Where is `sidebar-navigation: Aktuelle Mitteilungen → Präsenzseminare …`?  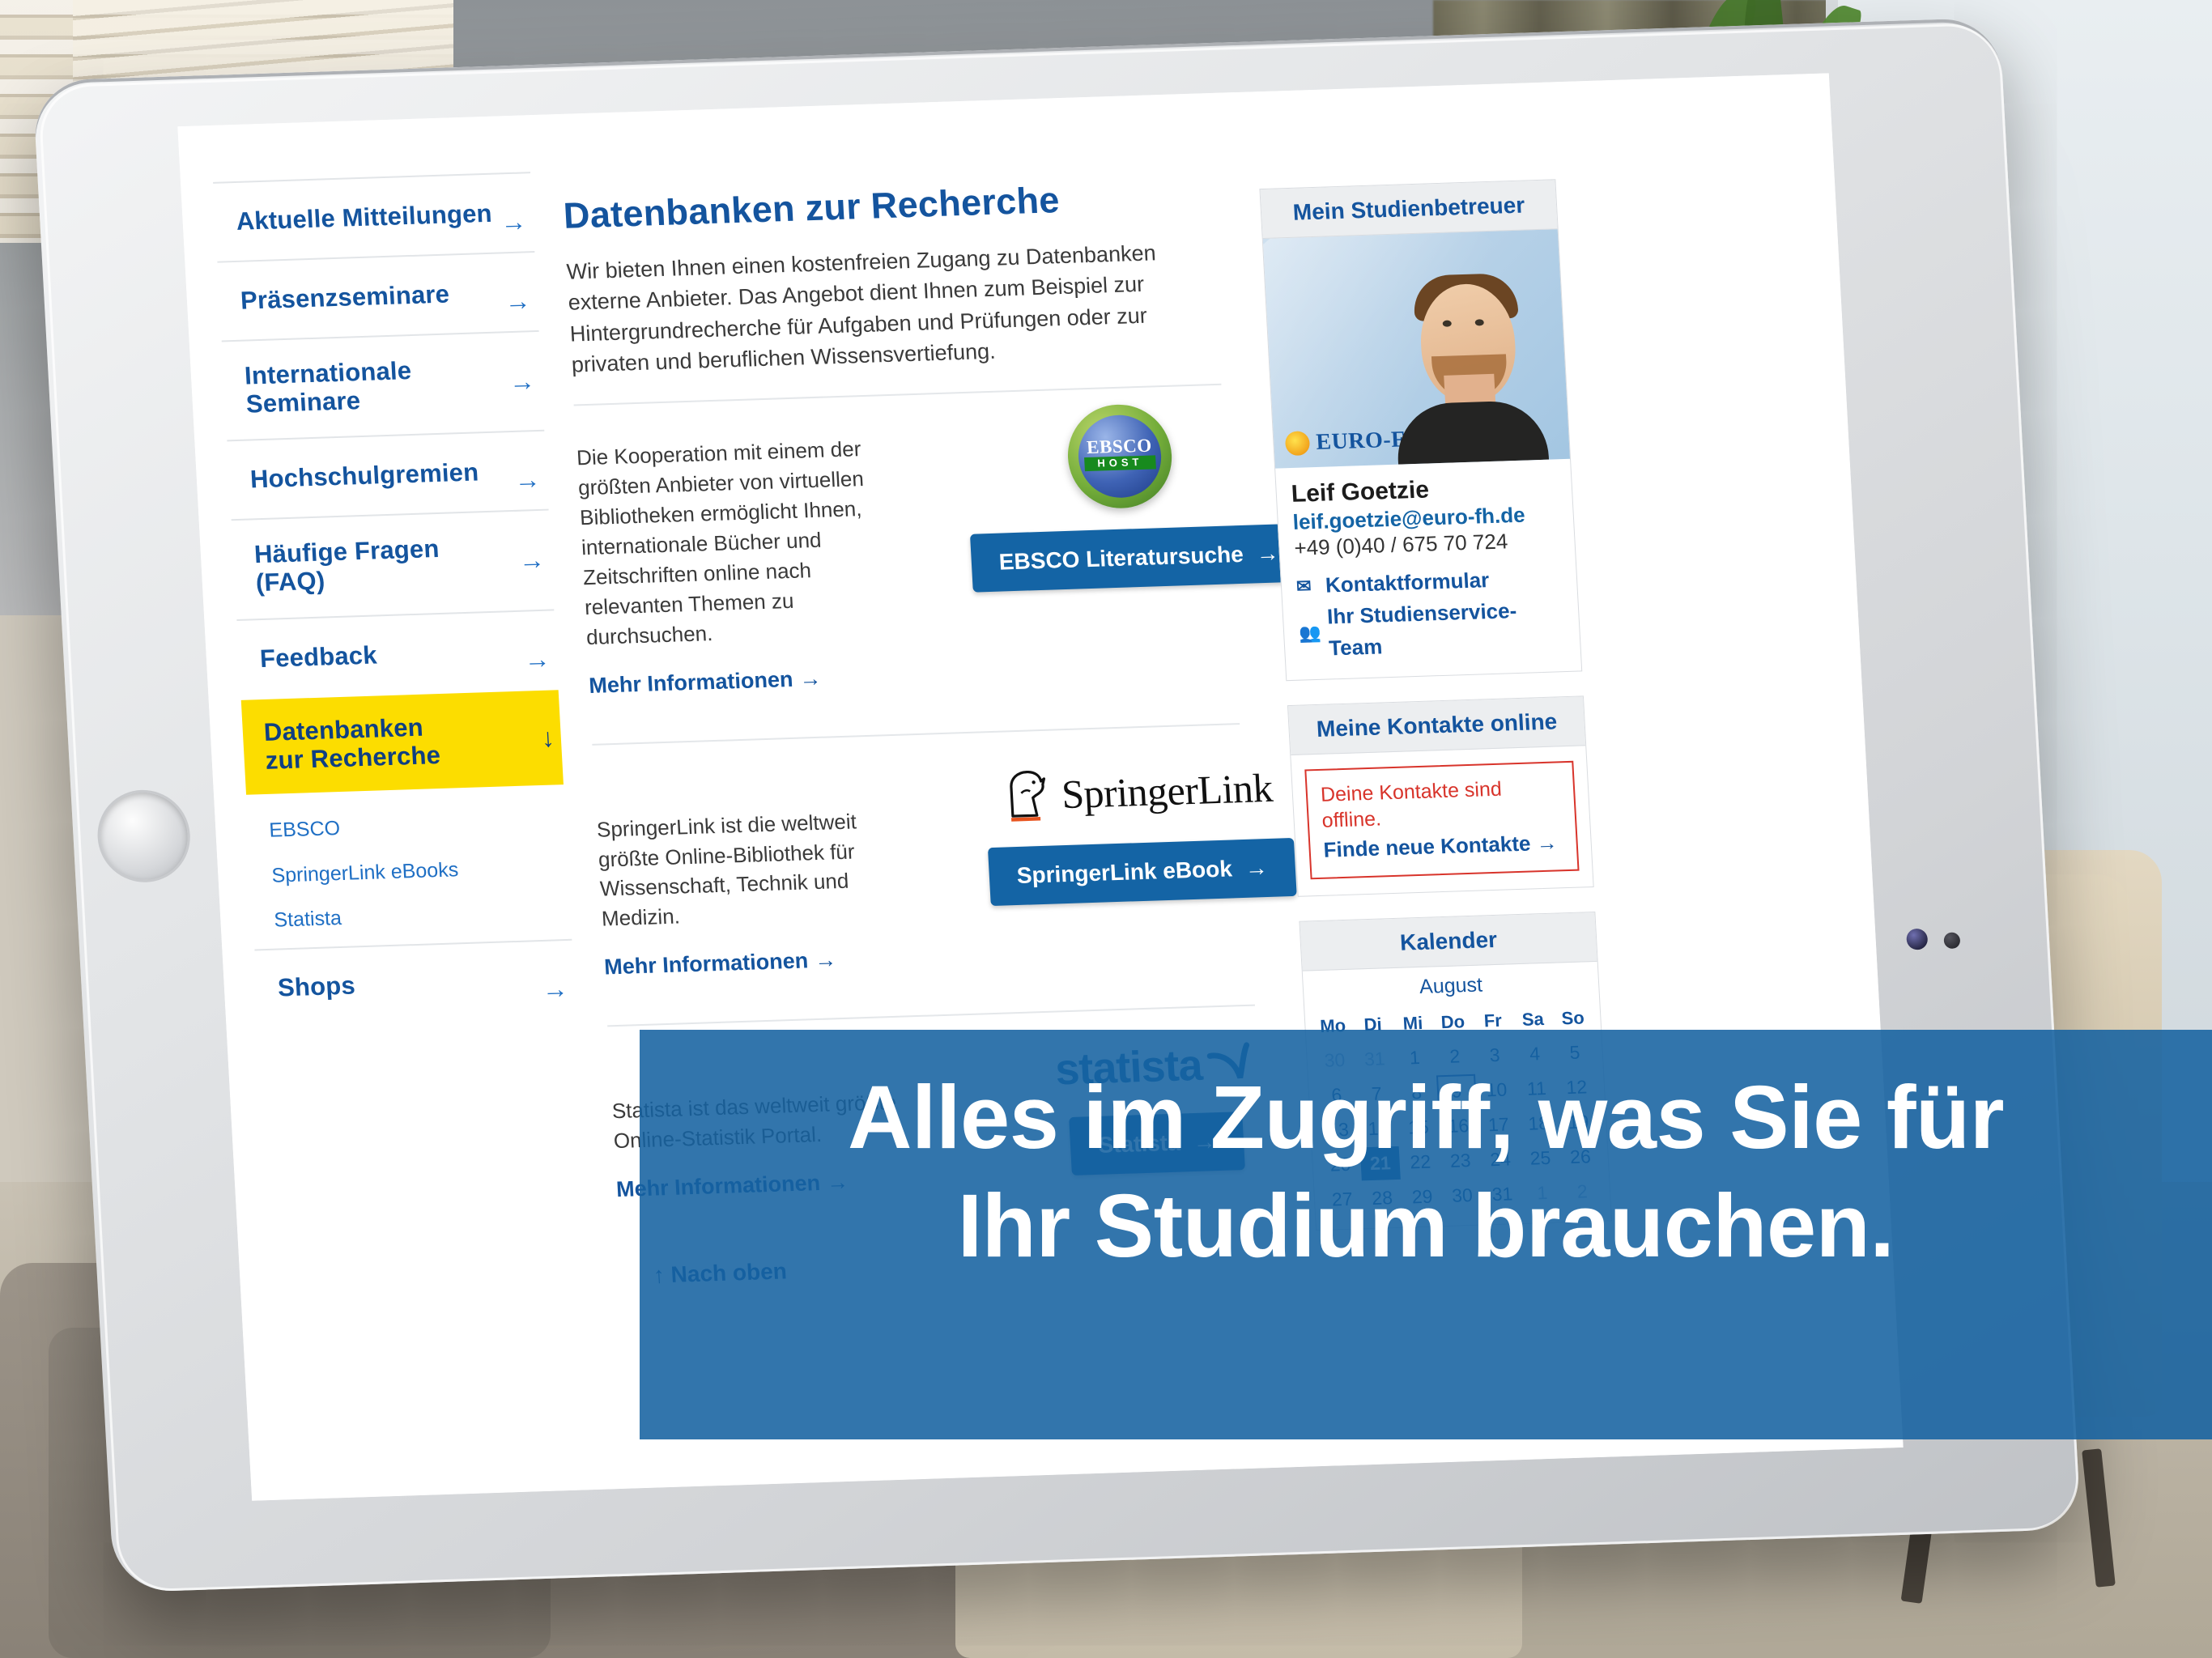 sidebar-navigation: Aktuelle Mitteilungen → Präsenzseminare … is located at coordinates (395, 600).